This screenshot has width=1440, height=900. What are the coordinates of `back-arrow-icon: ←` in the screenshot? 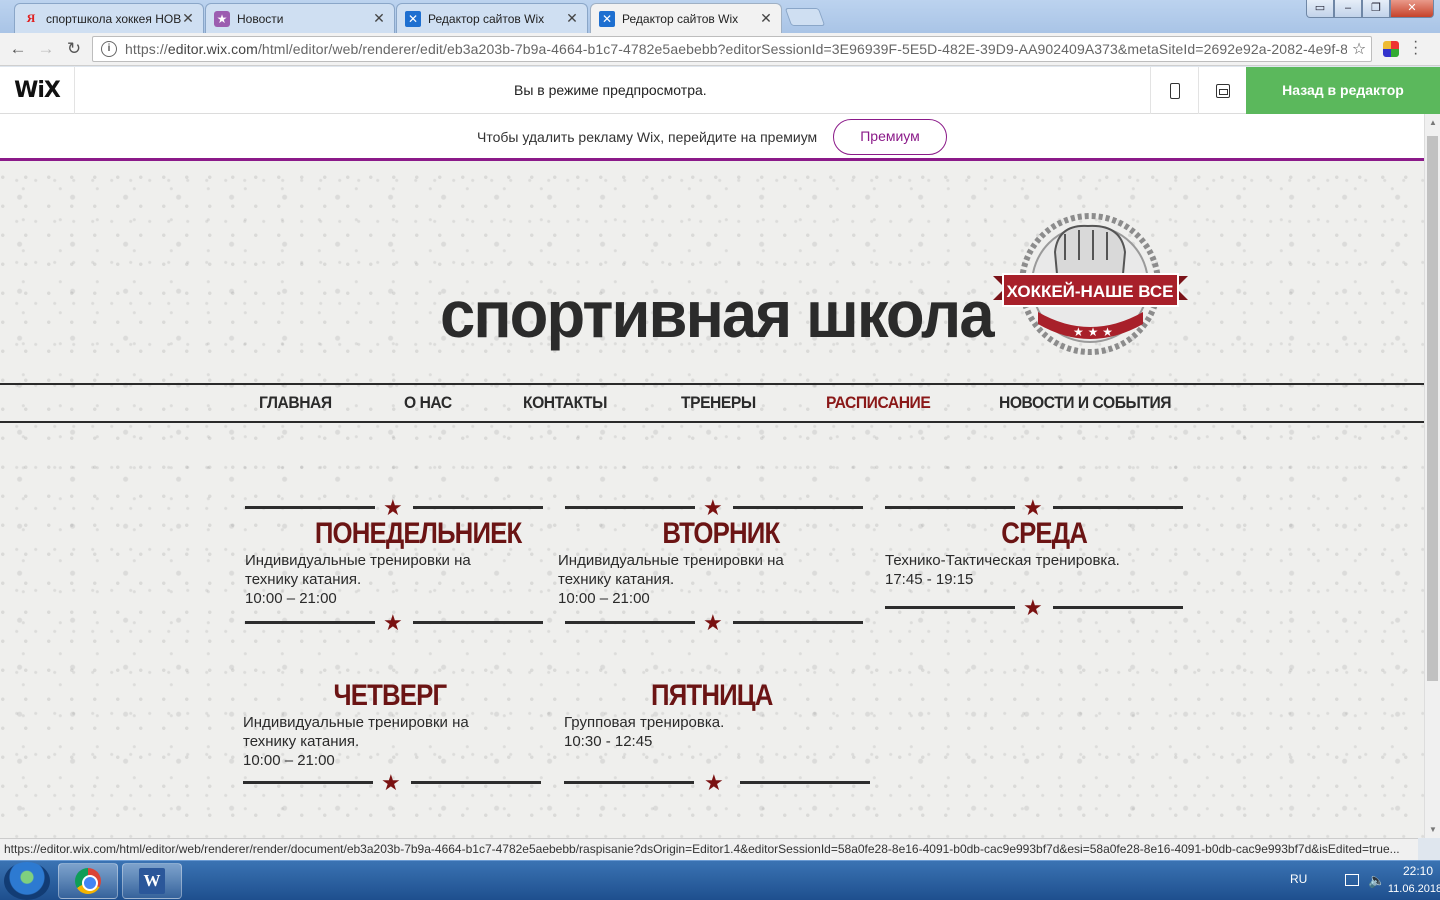 It's located at (18, 49).